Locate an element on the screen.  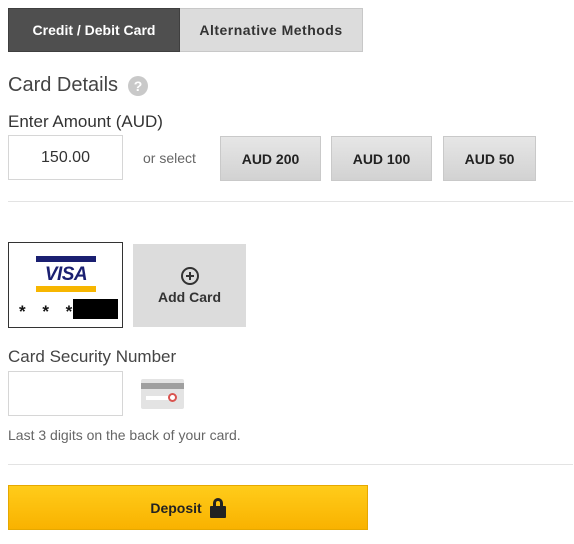
card-details-title: Card Details is located at coordinates (63, 85).